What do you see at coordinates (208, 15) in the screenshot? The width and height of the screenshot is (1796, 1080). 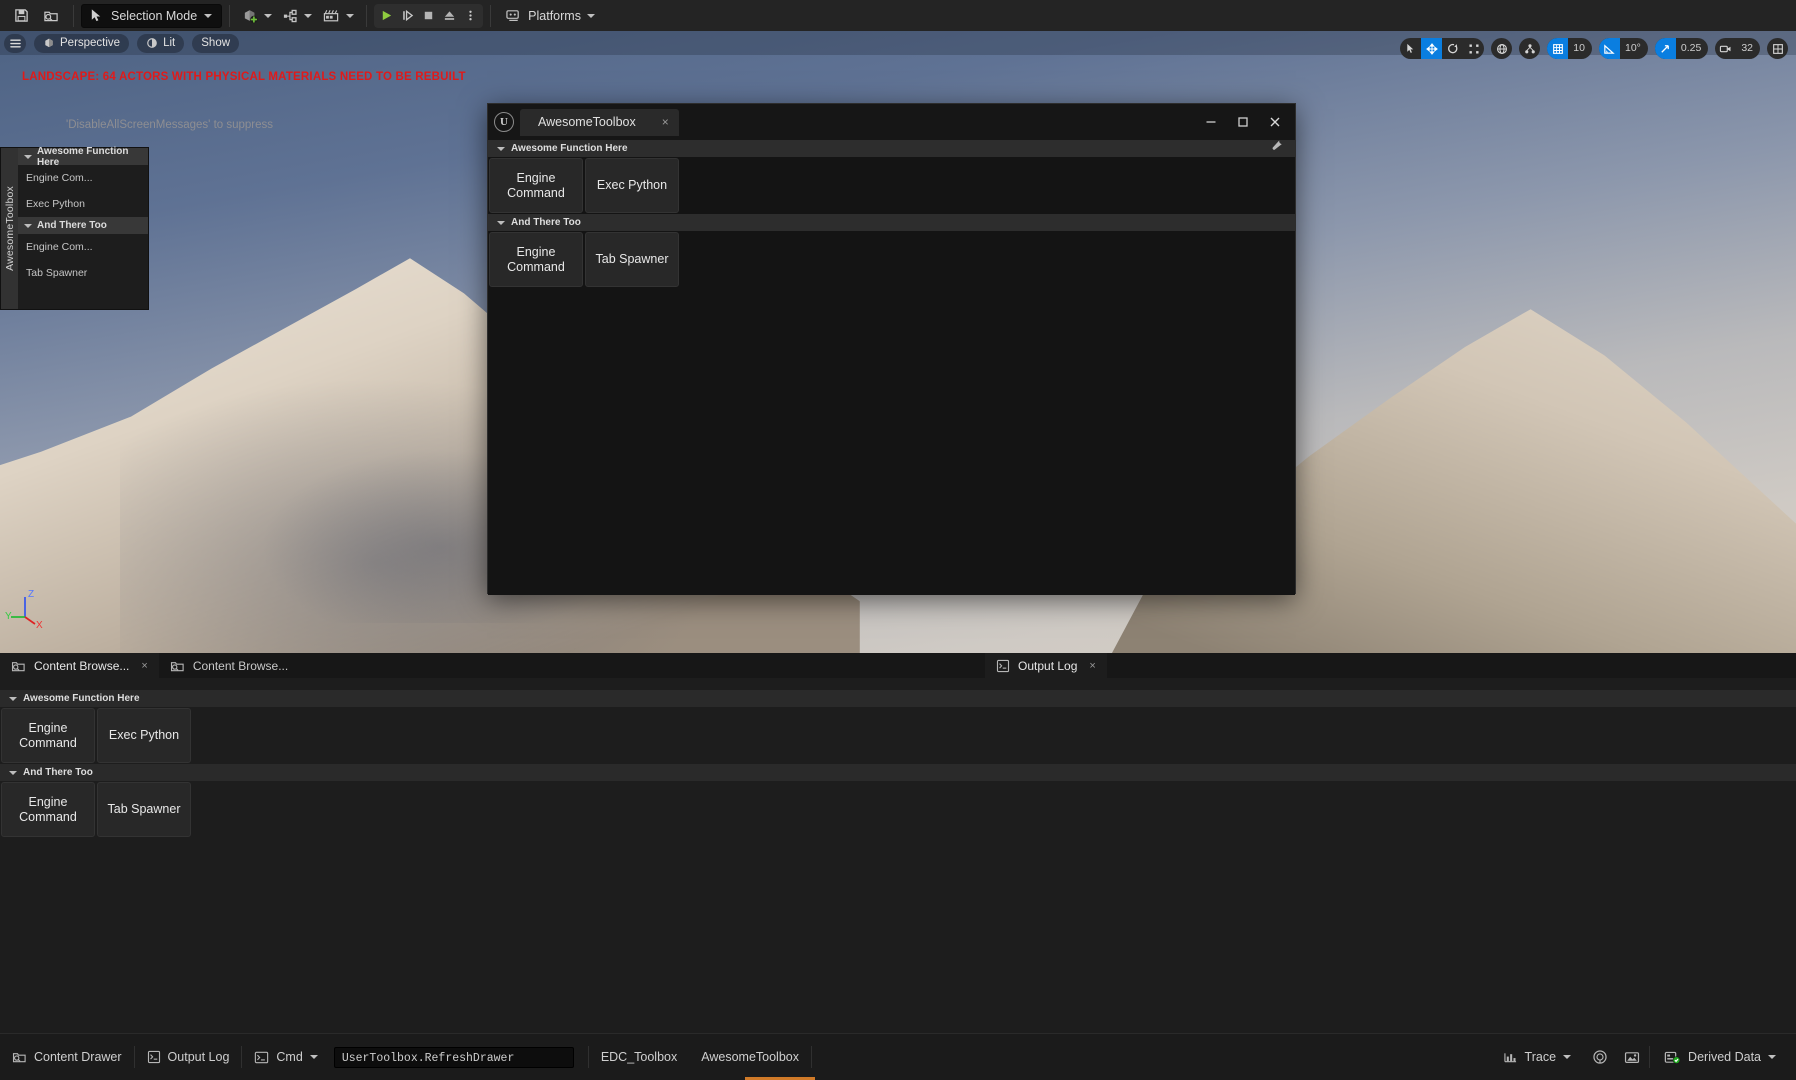 I see `chevron-down-icon` at bounding box center [208, 15].